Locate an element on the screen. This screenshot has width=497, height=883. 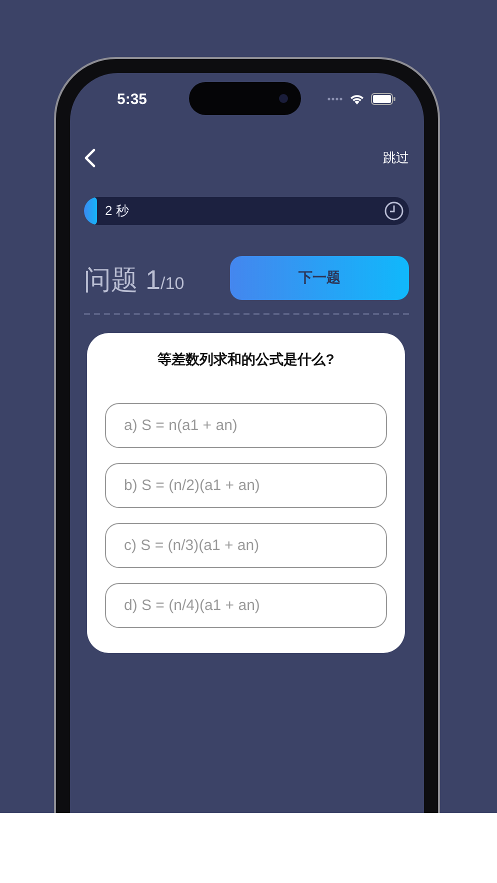
skip-link: 跳过 is located at coordinates (396, 158).